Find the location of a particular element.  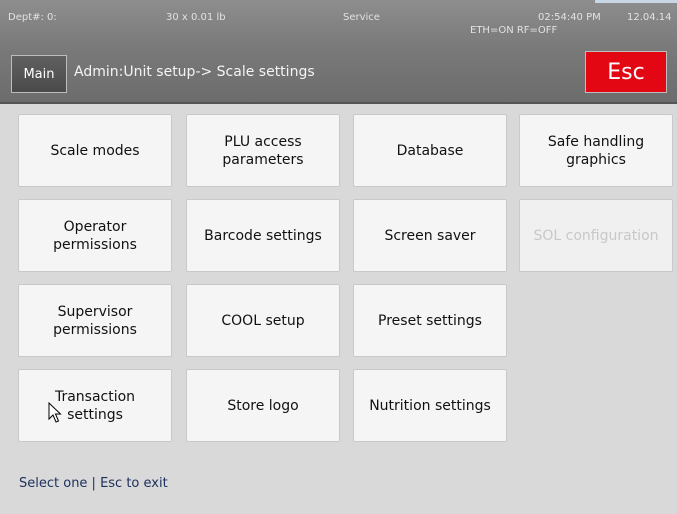

tile-label: Database is located at coordinates (430, 150).